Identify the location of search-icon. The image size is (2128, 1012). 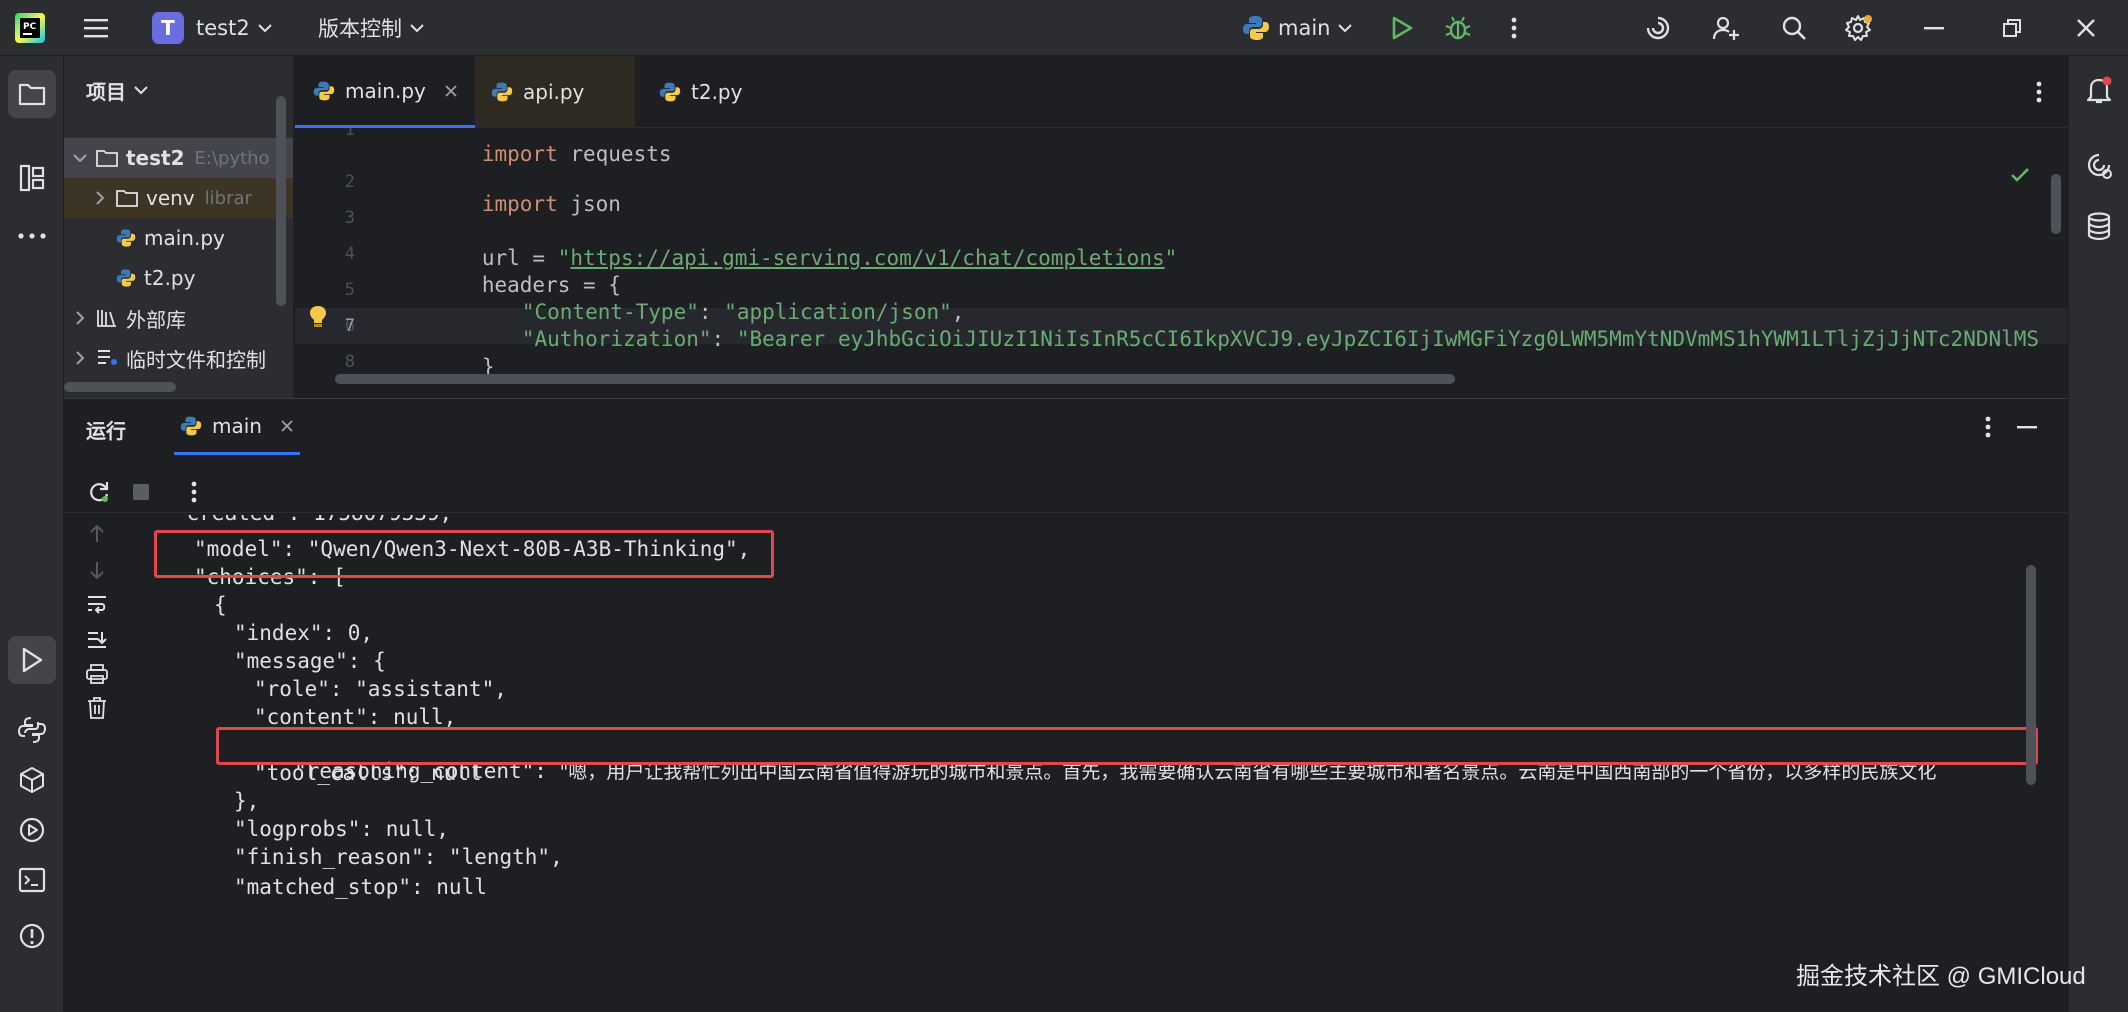
(1794, 28).